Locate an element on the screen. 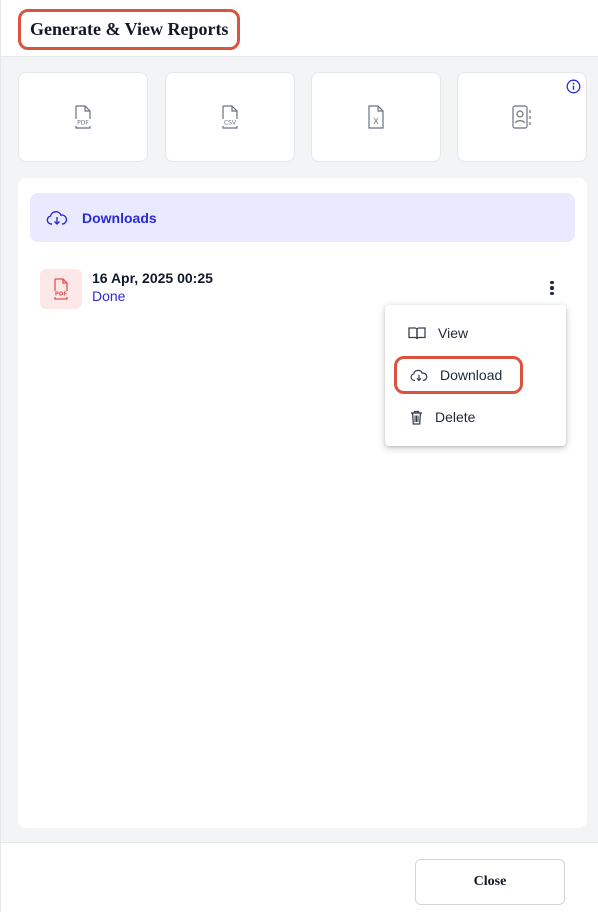  menu-item-view: View is located at coordinates (475, 333).